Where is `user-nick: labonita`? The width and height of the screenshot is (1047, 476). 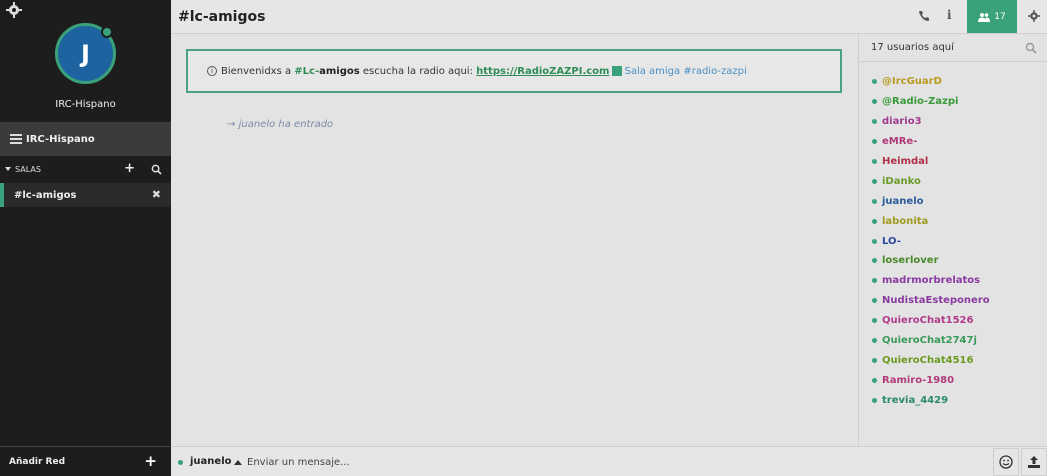
user-nick: labonita is located at coordinates (905, 221).